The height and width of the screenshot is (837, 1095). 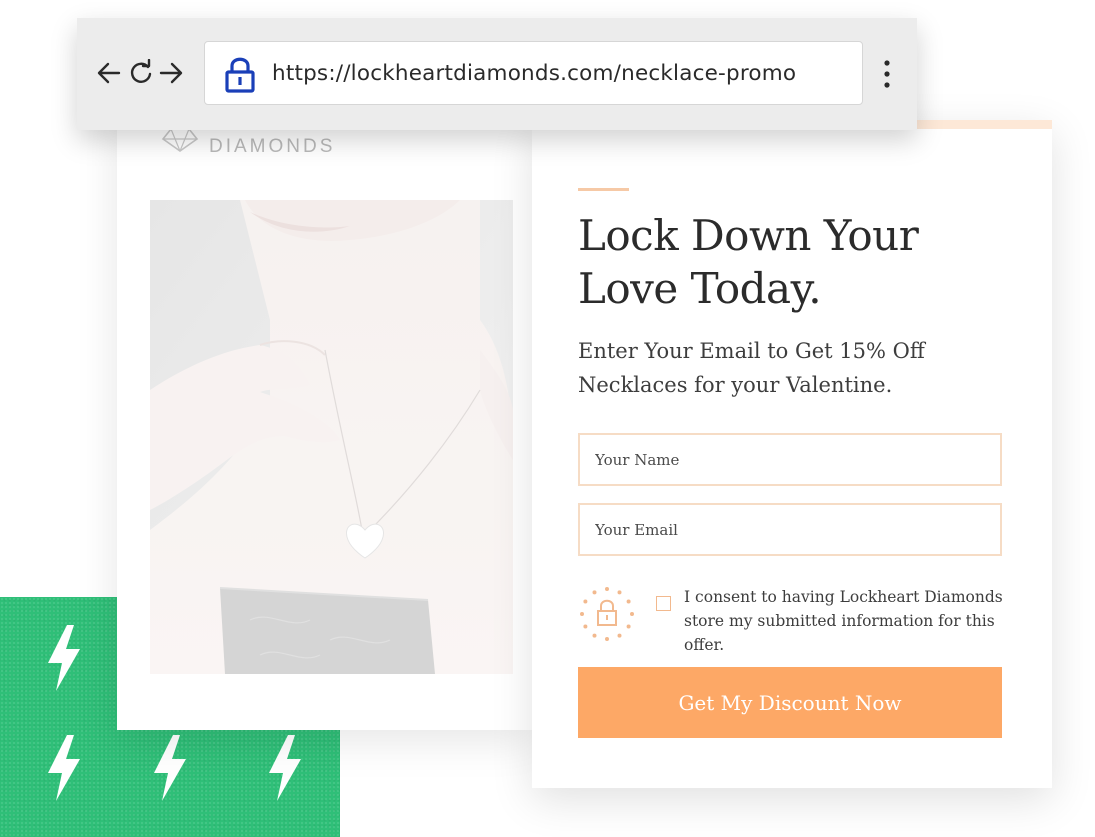 What do you see at coordinates (887, 74) in the screenshot?
I see `kebab-menu-icon` at bounding box center [887, 74].